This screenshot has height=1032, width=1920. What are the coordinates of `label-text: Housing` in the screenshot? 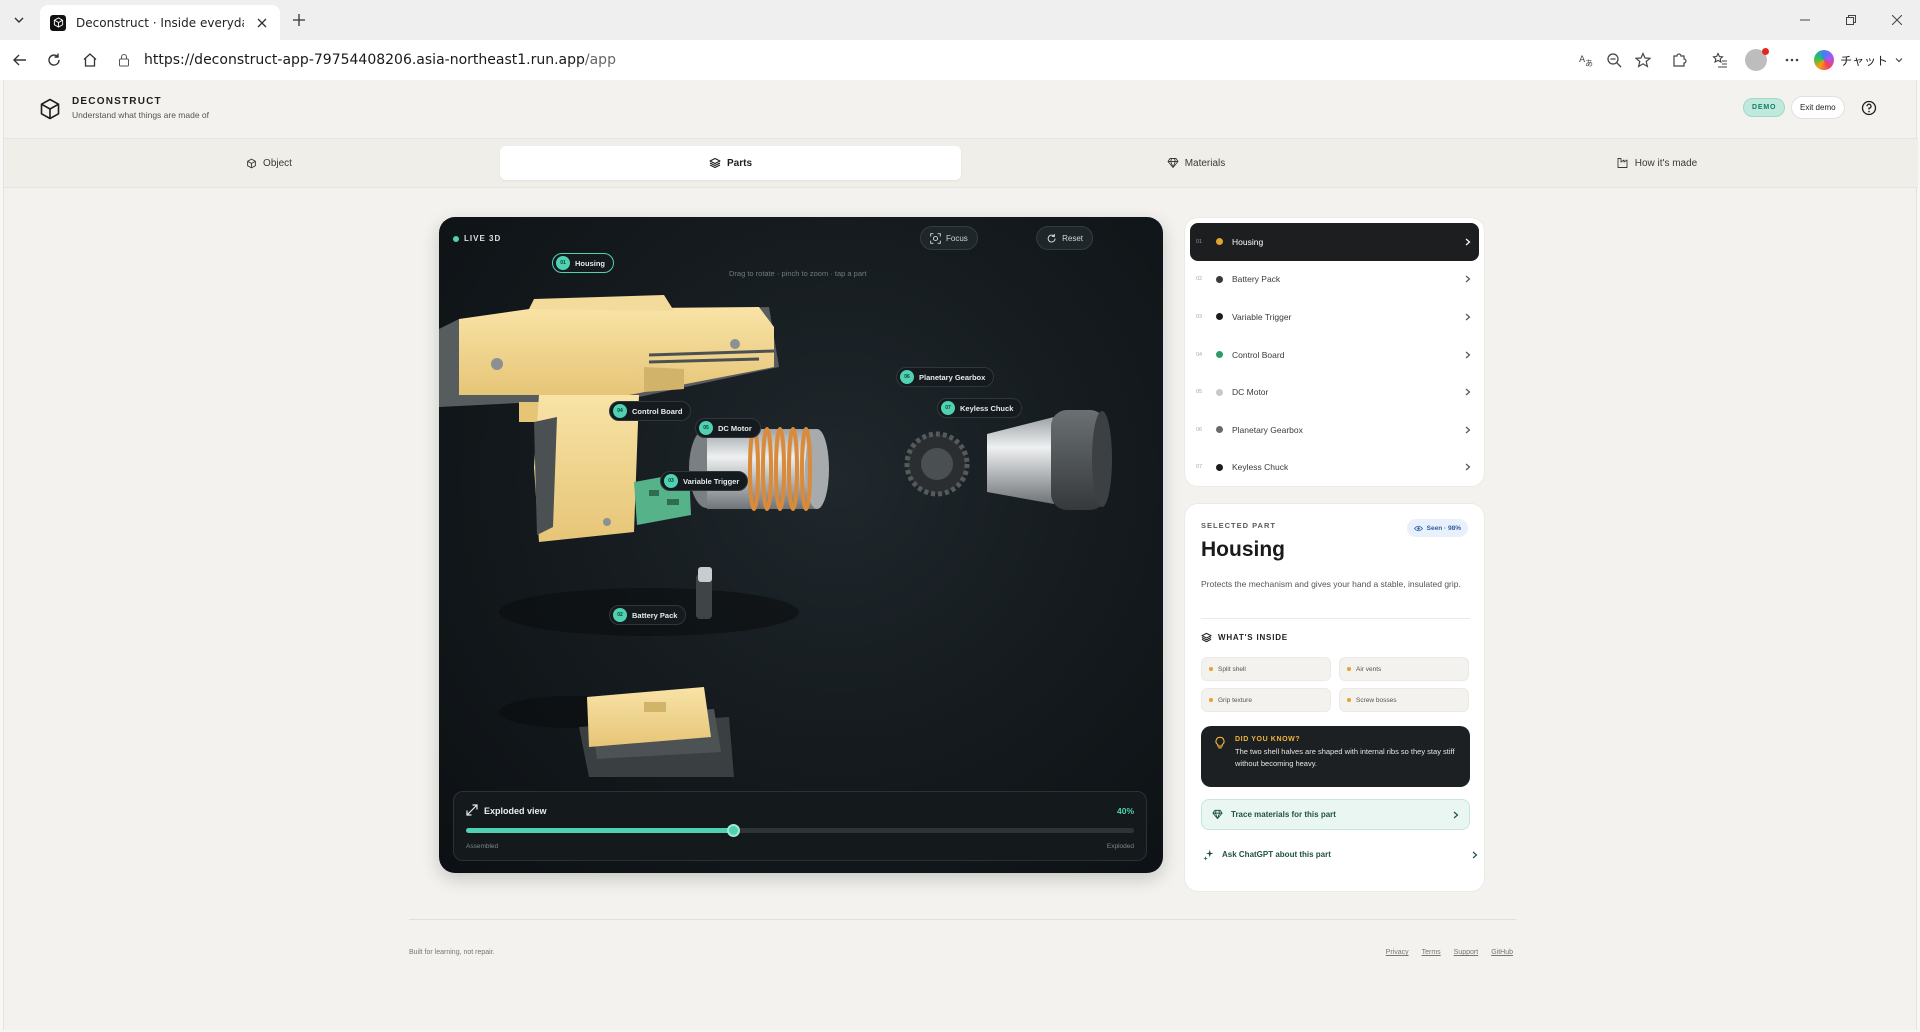 It's located at (590, 263).